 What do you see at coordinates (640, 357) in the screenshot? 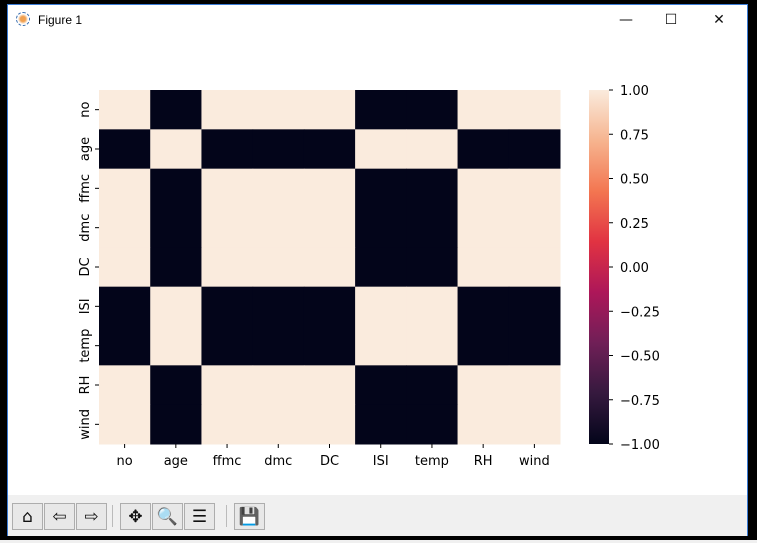
I see `colorbar-tick-label: −0.50` at bounding box center [640, 357].